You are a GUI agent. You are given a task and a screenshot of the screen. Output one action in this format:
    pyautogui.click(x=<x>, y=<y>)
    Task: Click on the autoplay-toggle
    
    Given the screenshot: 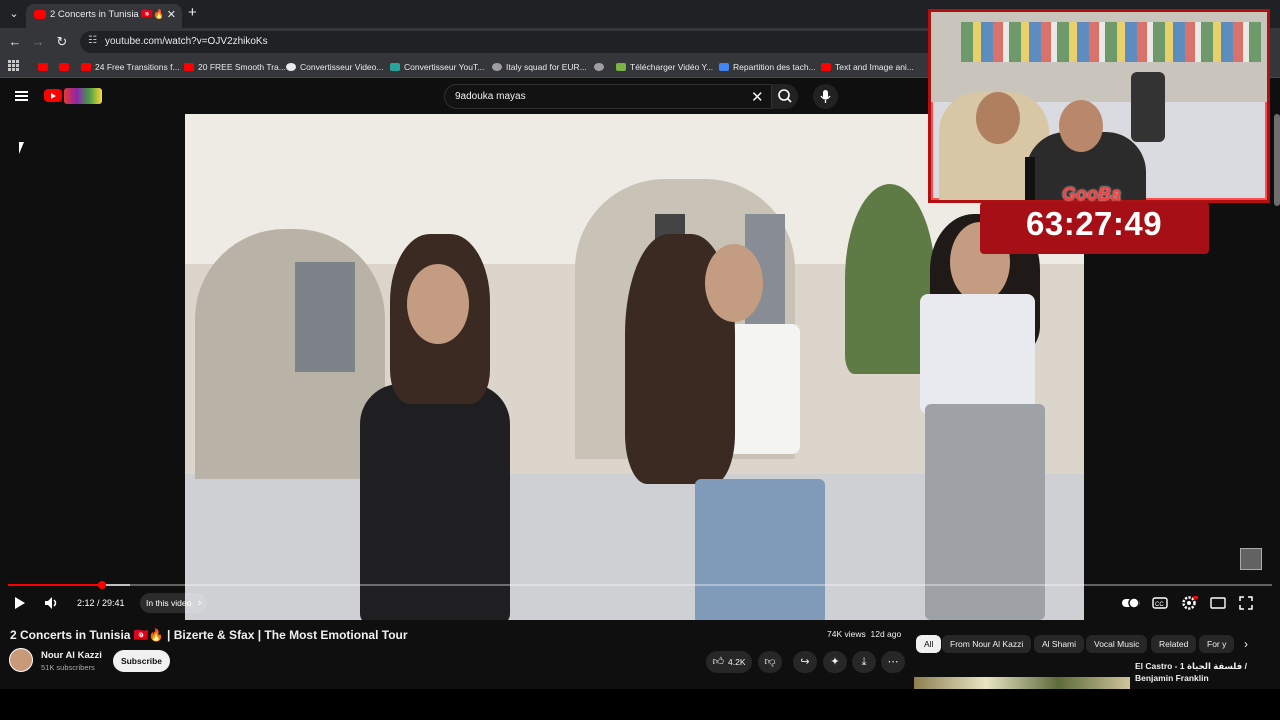 What is the action you would take?
    pyautogui.click(x=1131, y=603)
    